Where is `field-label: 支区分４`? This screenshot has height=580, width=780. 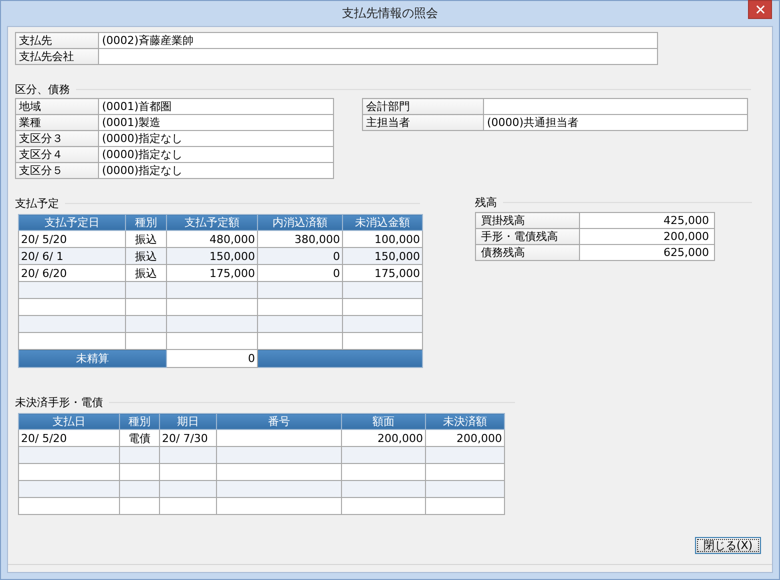 field-label: 支区分４ is located at coordinates (57, 154).